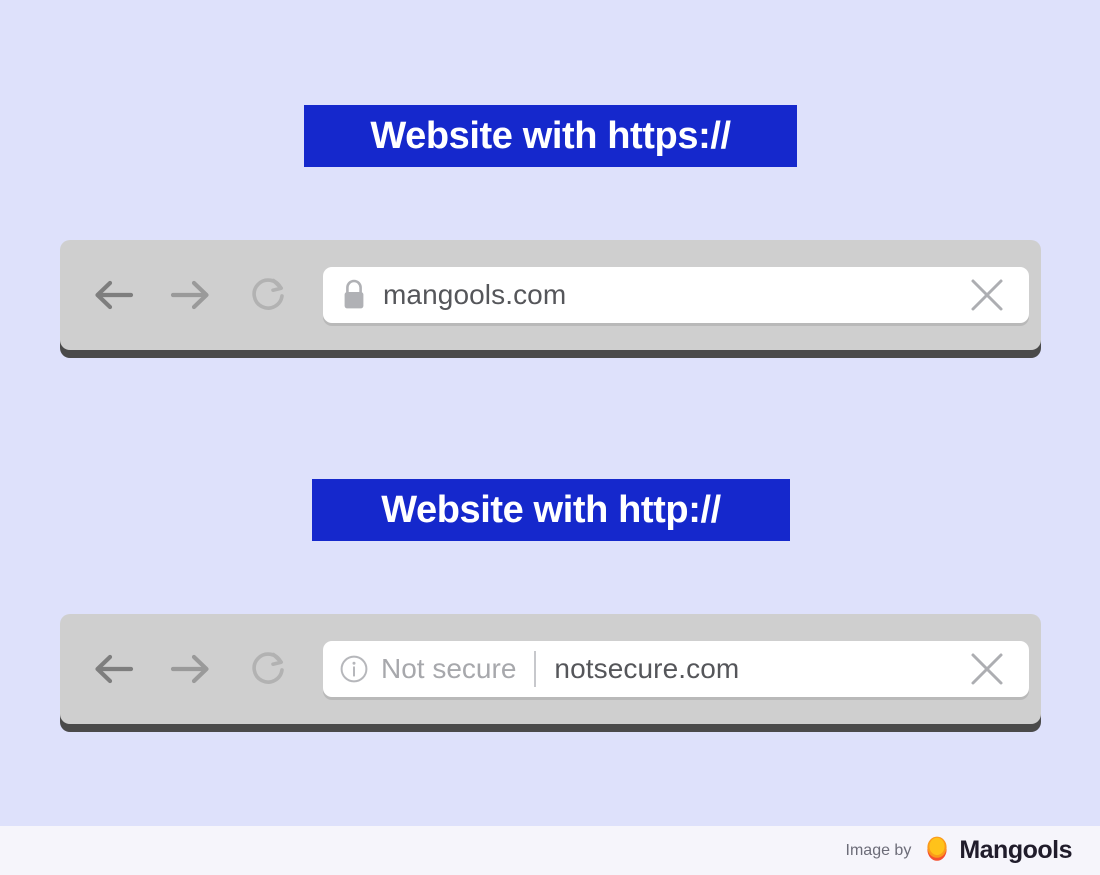 Image resolution: width=1100 pixels, height=875 pixels. I want to click on not-secure-label: Not secure, so click(449, 668).